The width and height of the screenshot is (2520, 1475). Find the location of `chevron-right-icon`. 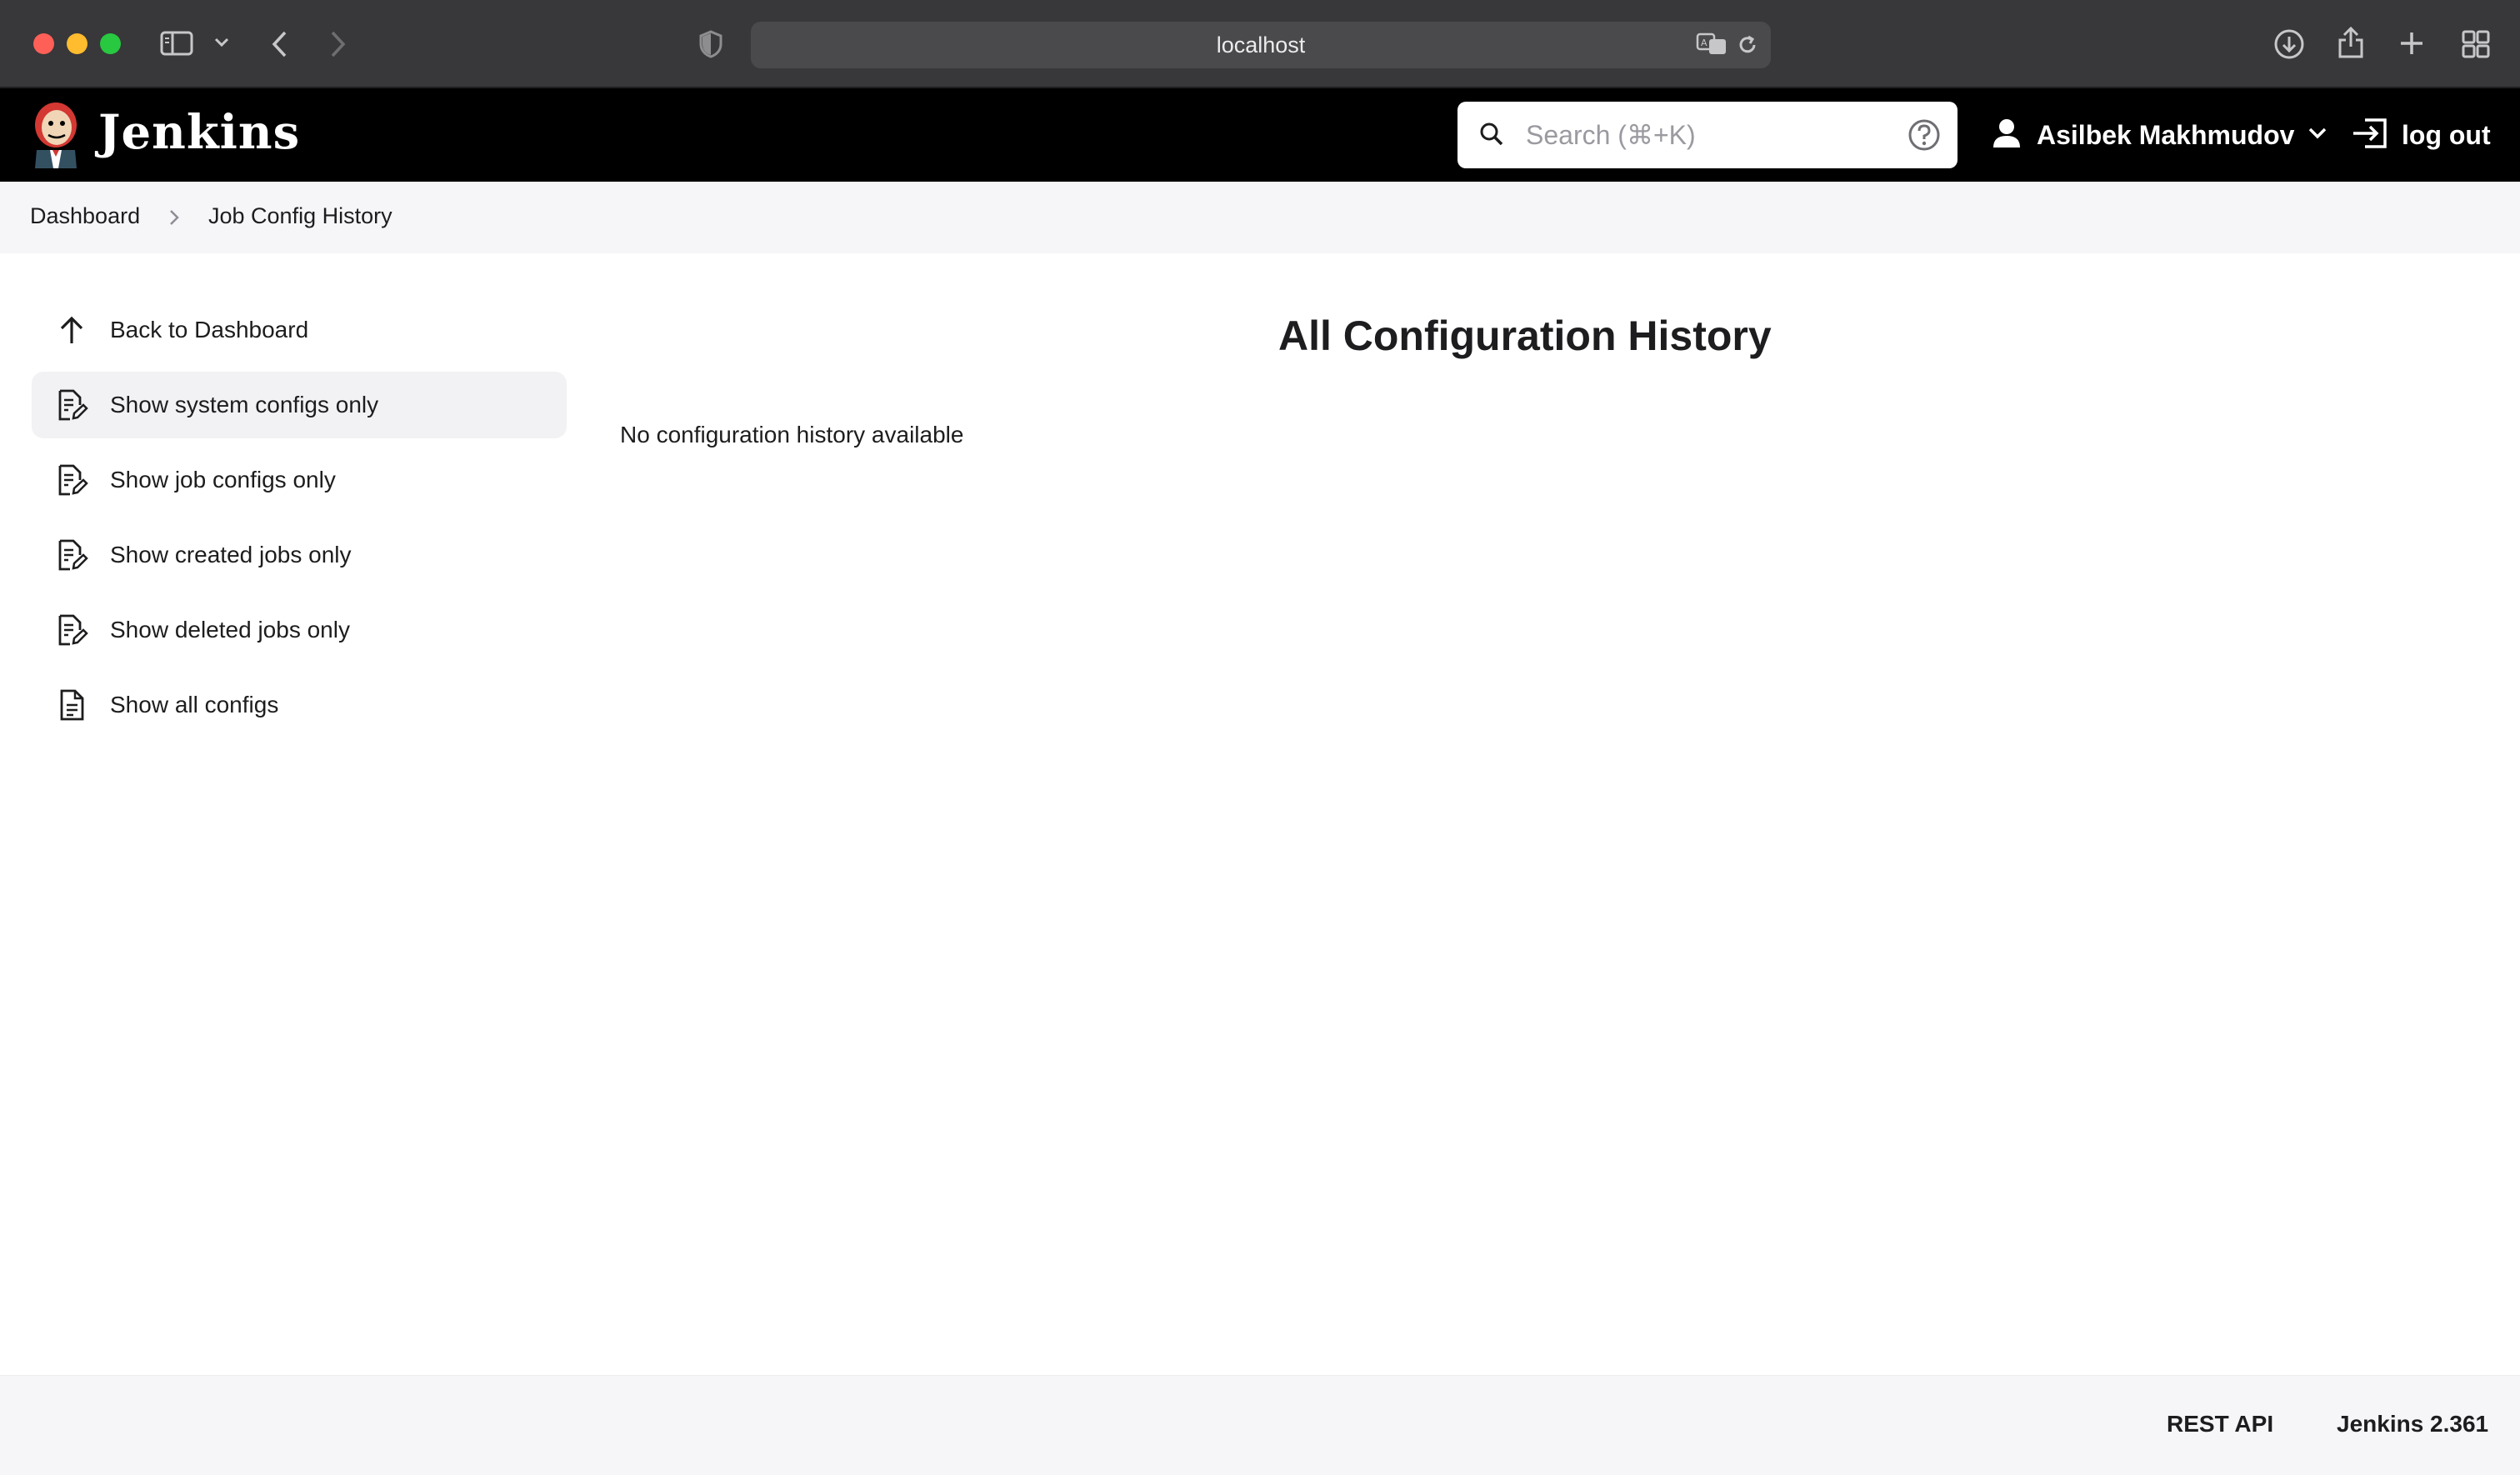

chevron-right-icon is located at coordinates (174, 219).